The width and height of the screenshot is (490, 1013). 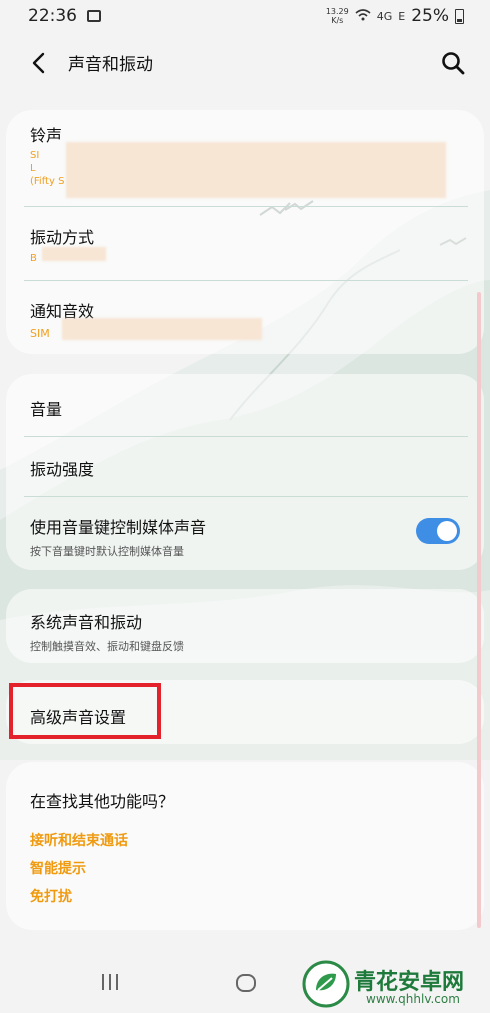 I want to click on redacted-notification, so click(x=162, y=329).